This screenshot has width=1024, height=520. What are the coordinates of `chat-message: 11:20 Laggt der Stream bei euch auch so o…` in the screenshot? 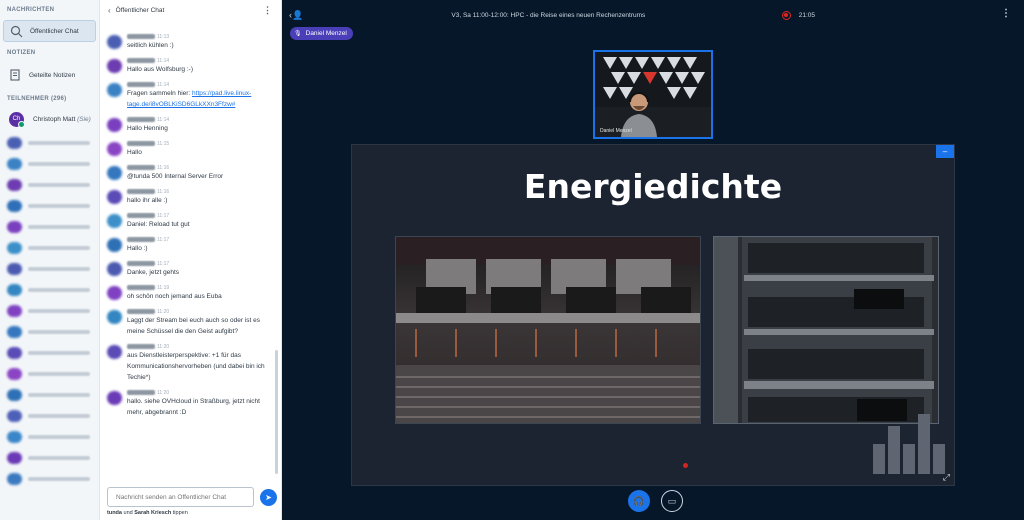 It's located at (191, 322).